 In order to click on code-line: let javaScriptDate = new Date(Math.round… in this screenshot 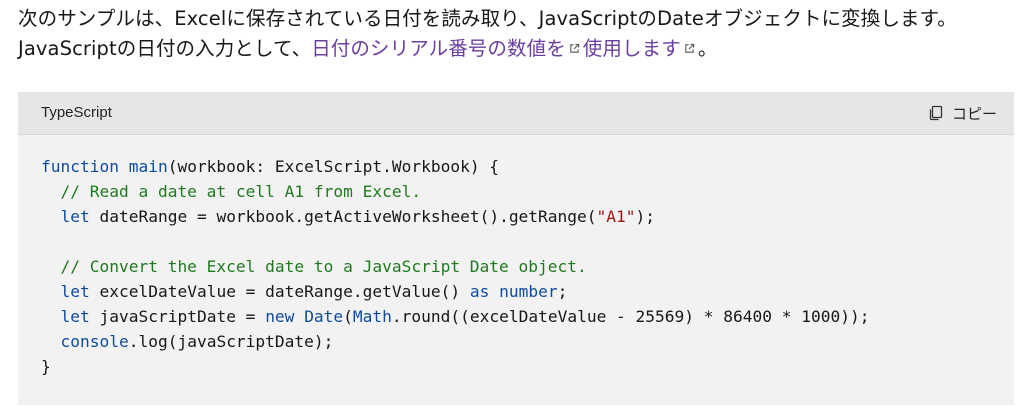, I will do `click(465, 316)`.